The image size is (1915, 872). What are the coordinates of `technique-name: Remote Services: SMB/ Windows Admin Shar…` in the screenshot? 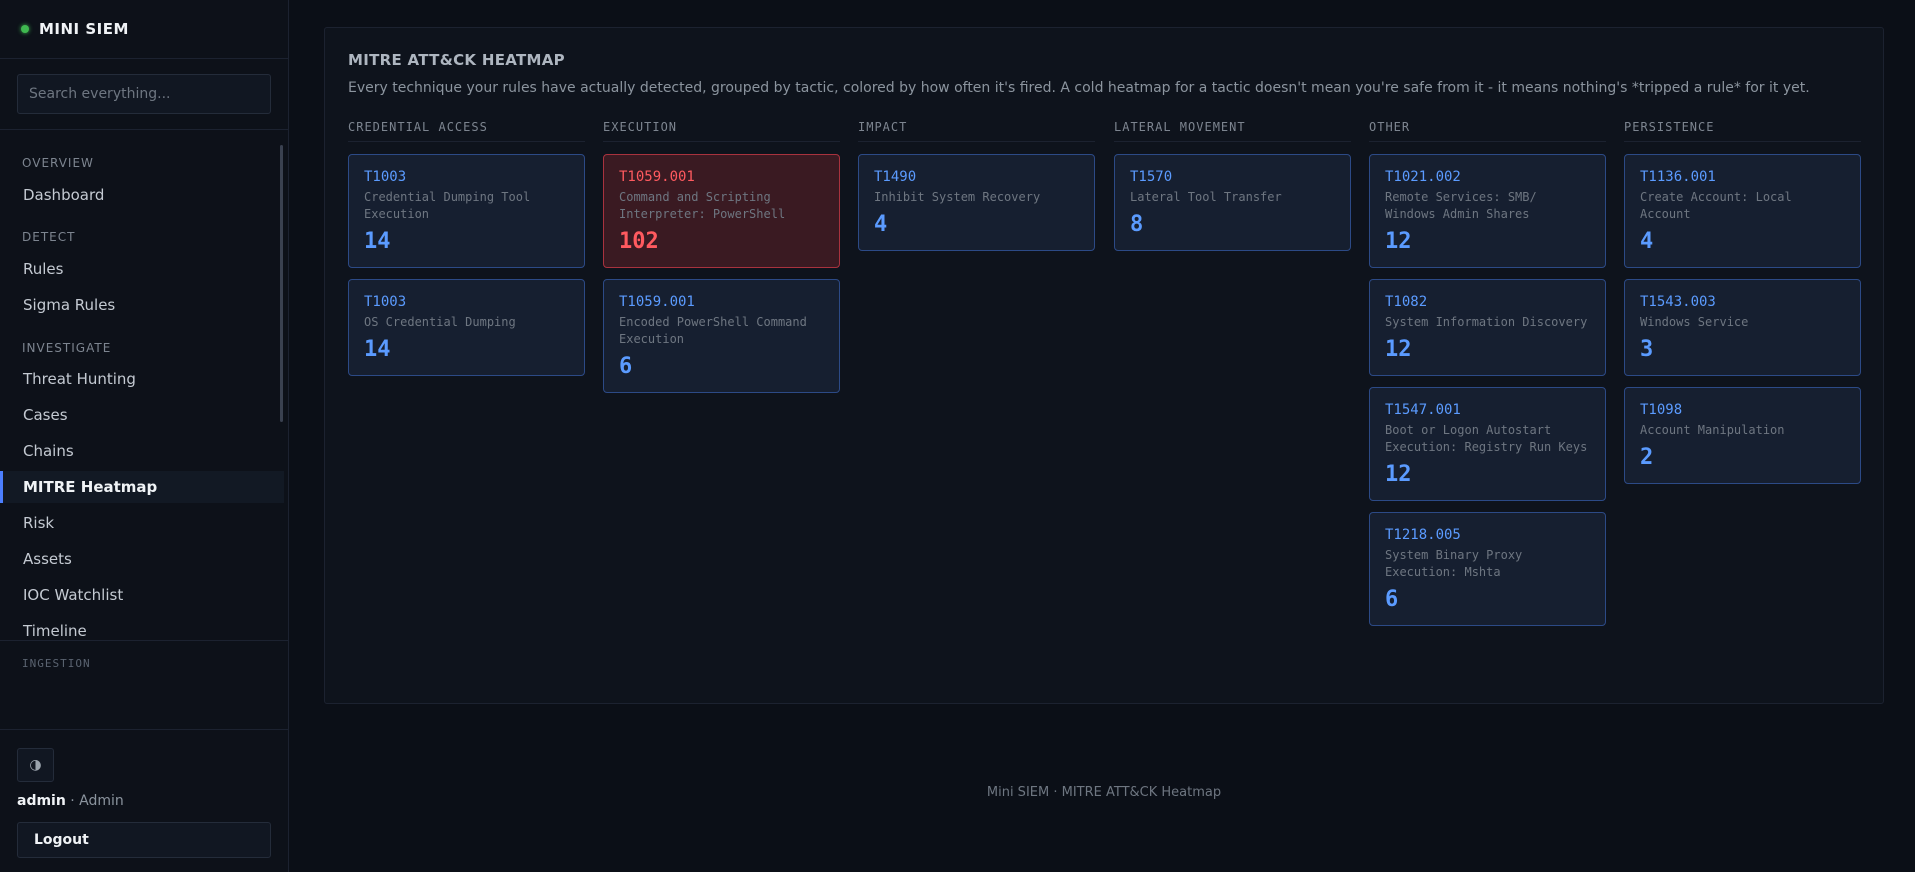 It's located at (1461, 205).